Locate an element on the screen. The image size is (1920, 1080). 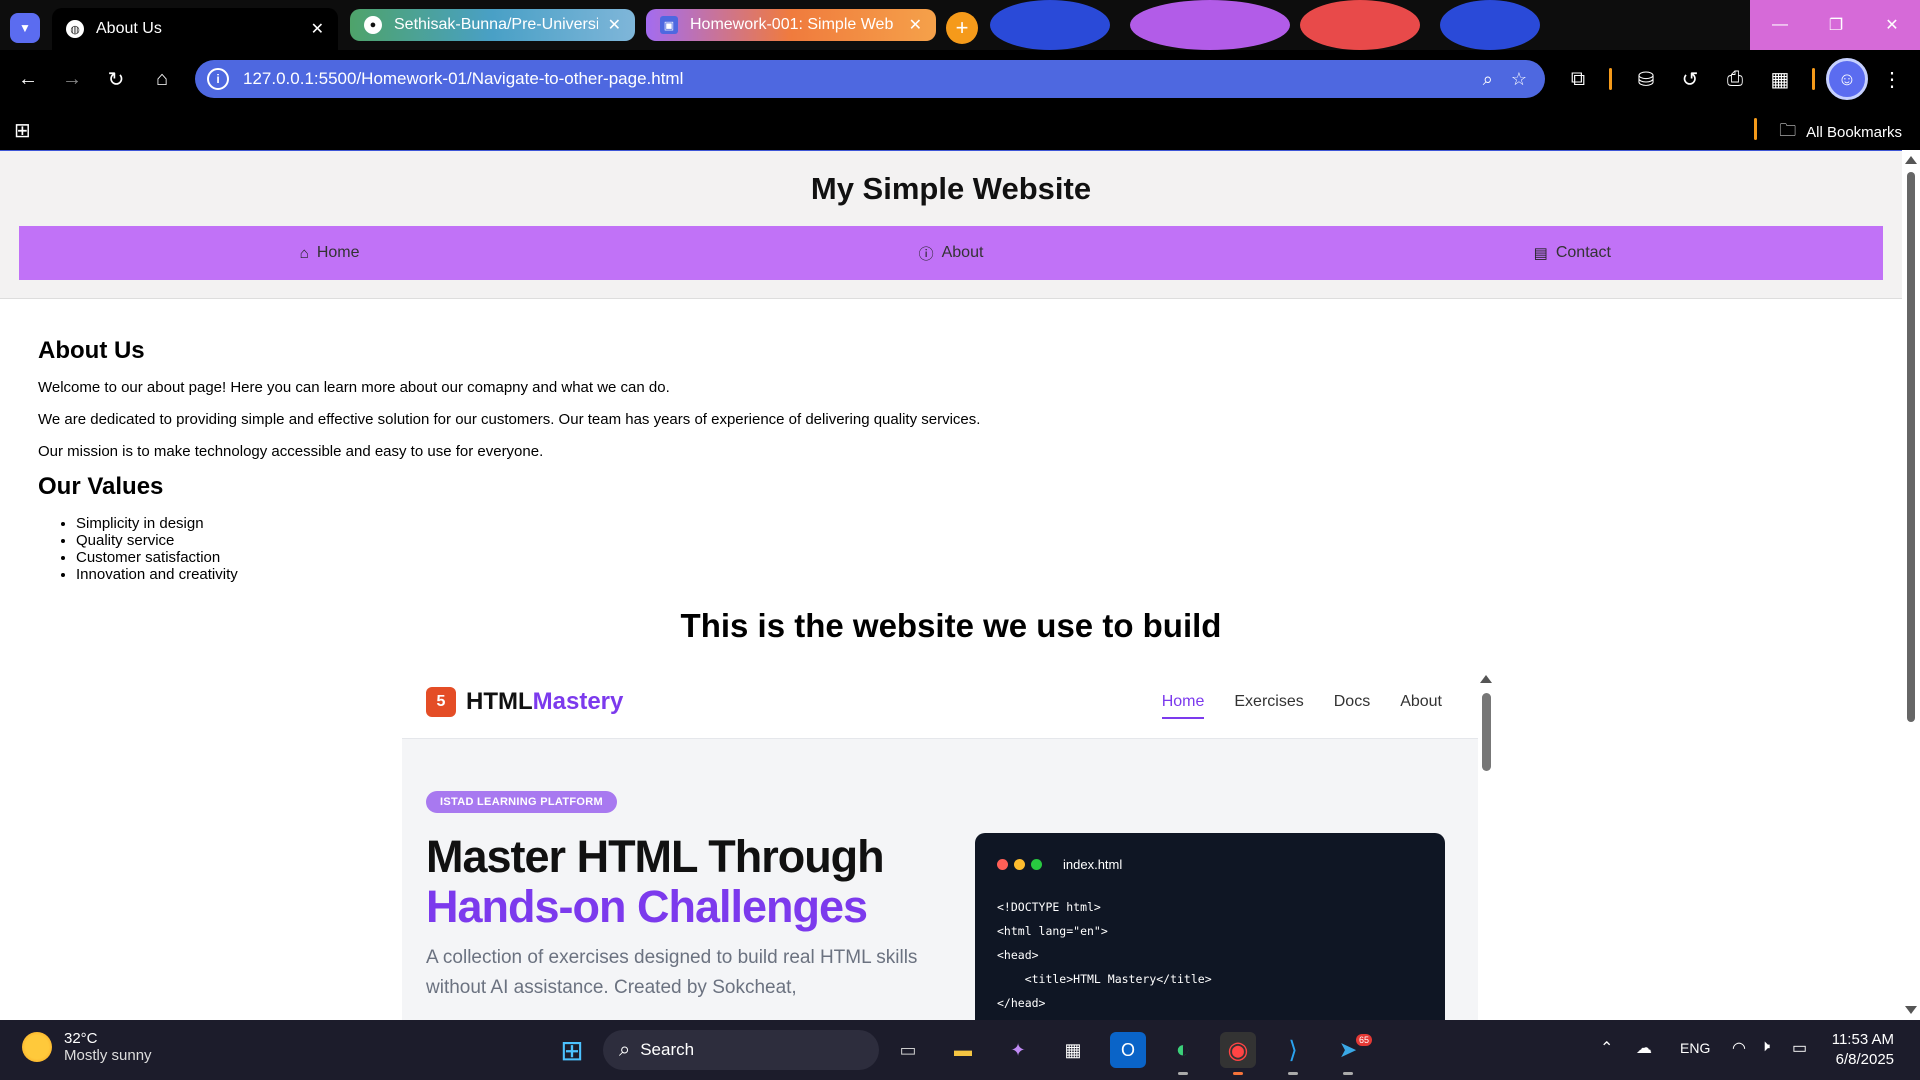
embed-logo: 5 HTML Mastery is located at coordinates (524, 702).